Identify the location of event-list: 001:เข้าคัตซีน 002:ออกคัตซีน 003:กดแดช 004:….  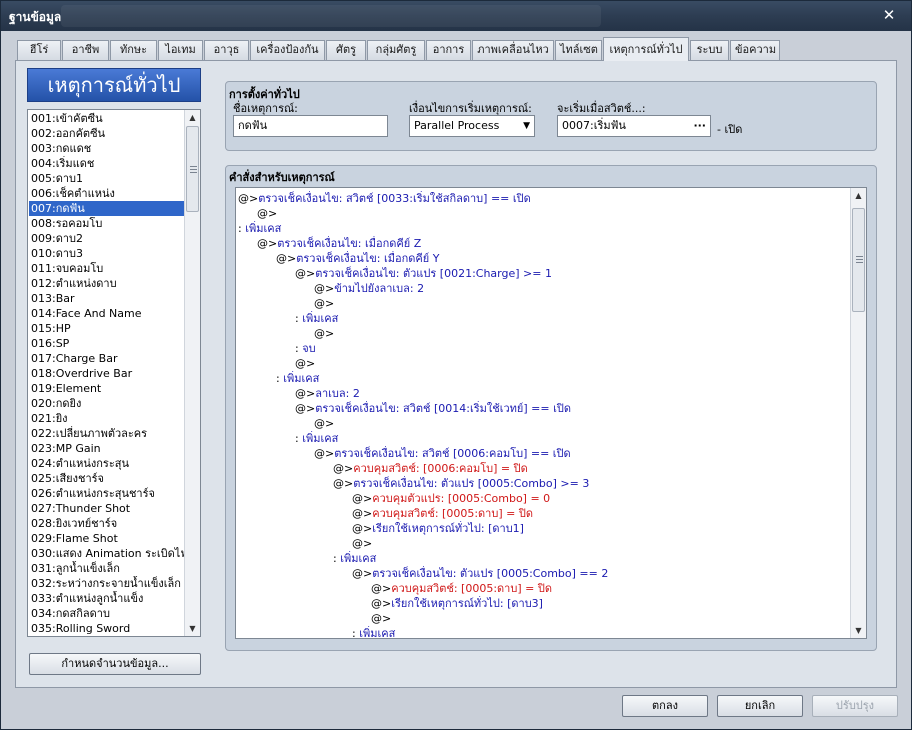
(114, 373).